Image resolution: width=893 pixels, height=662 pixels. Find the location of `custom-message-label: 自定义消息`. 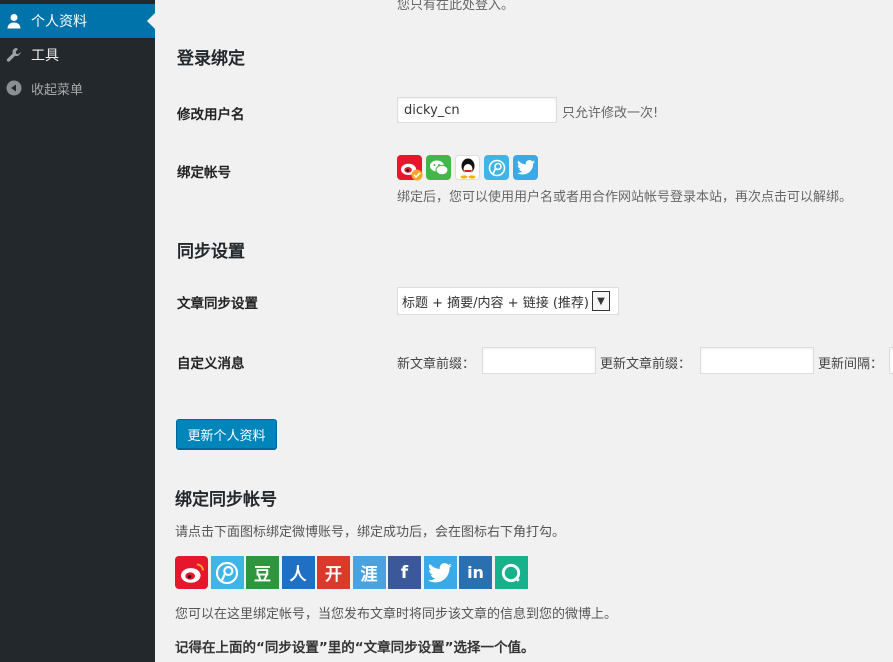

custom-message-label: 自定义消息 is located at coordinates (211, 364).